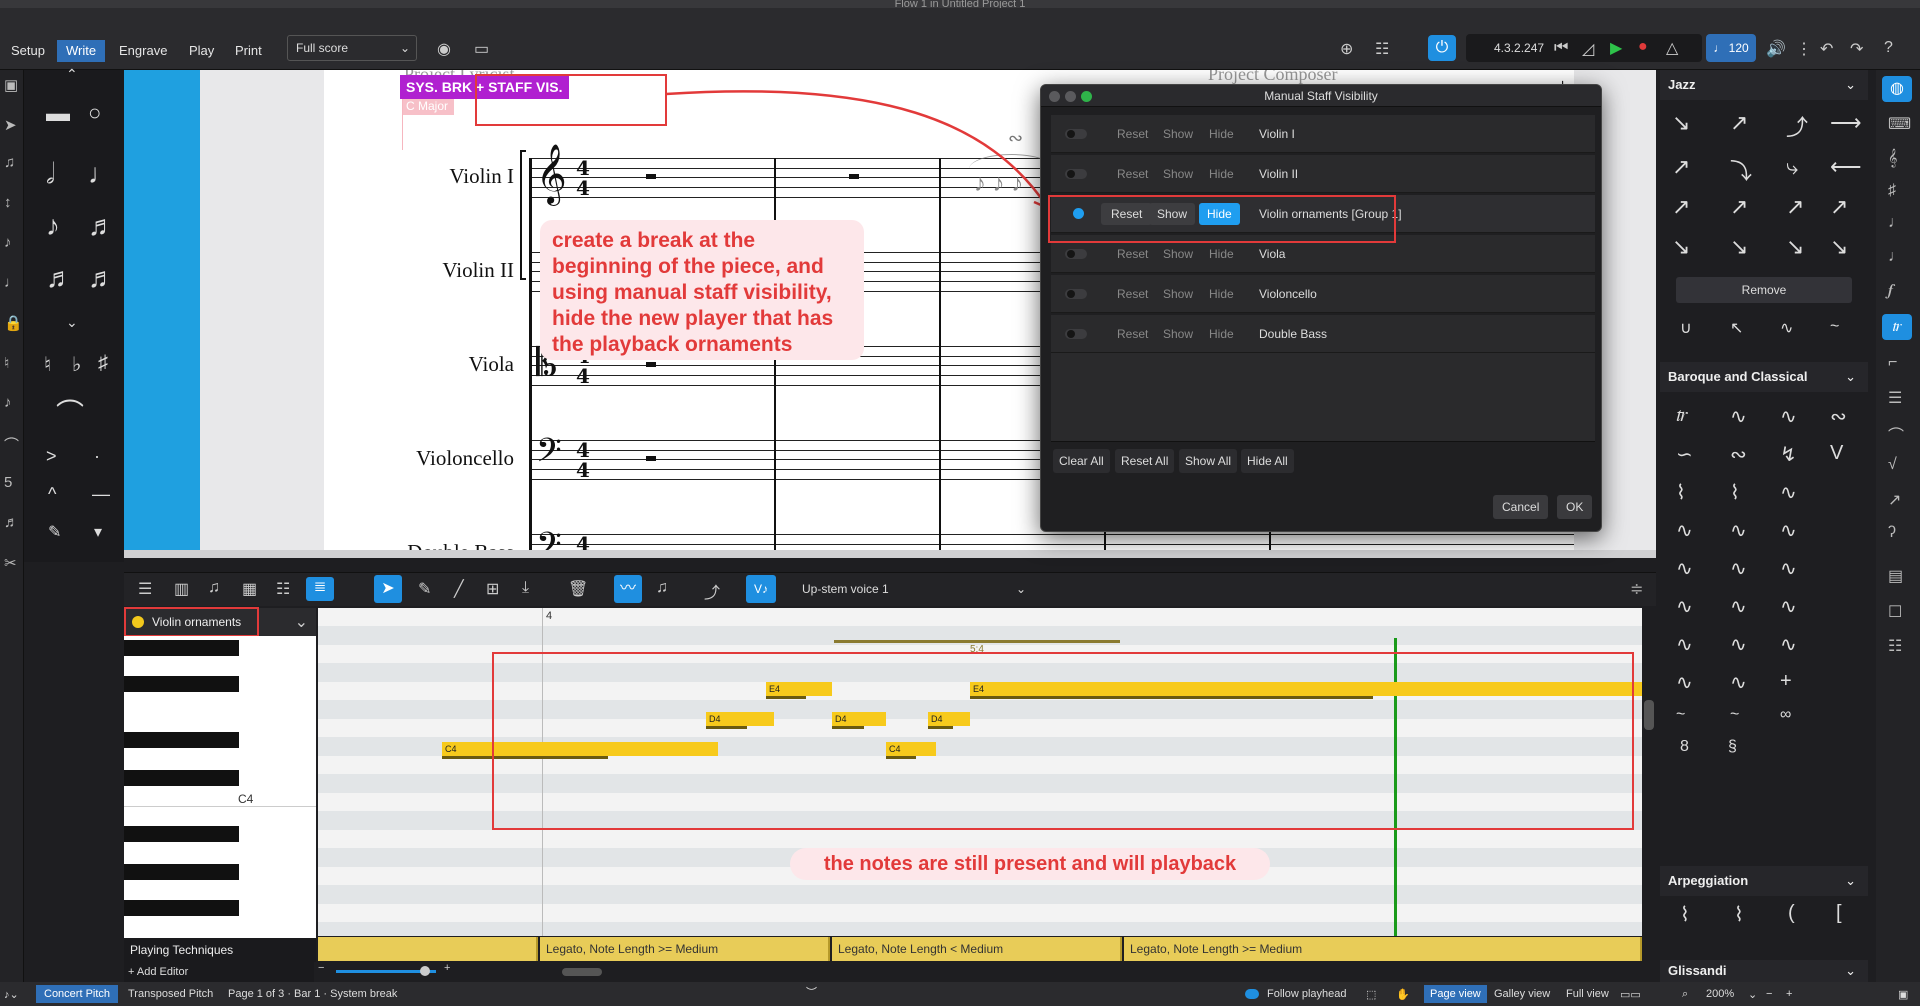 The image size is (1920, 1006). I want to click on guitar-icon: ♫, so click(214, 588).